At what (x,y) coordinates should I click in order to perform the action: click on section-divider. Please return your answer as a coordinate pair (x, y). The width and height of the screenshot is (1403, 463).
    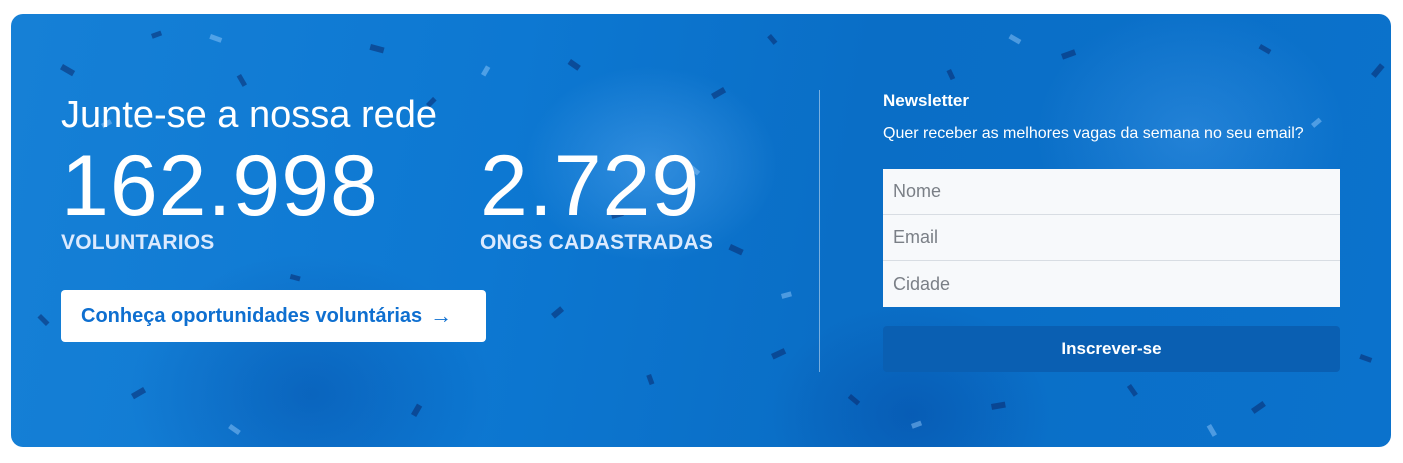
    Looking at the image, I should click on (819, 231).